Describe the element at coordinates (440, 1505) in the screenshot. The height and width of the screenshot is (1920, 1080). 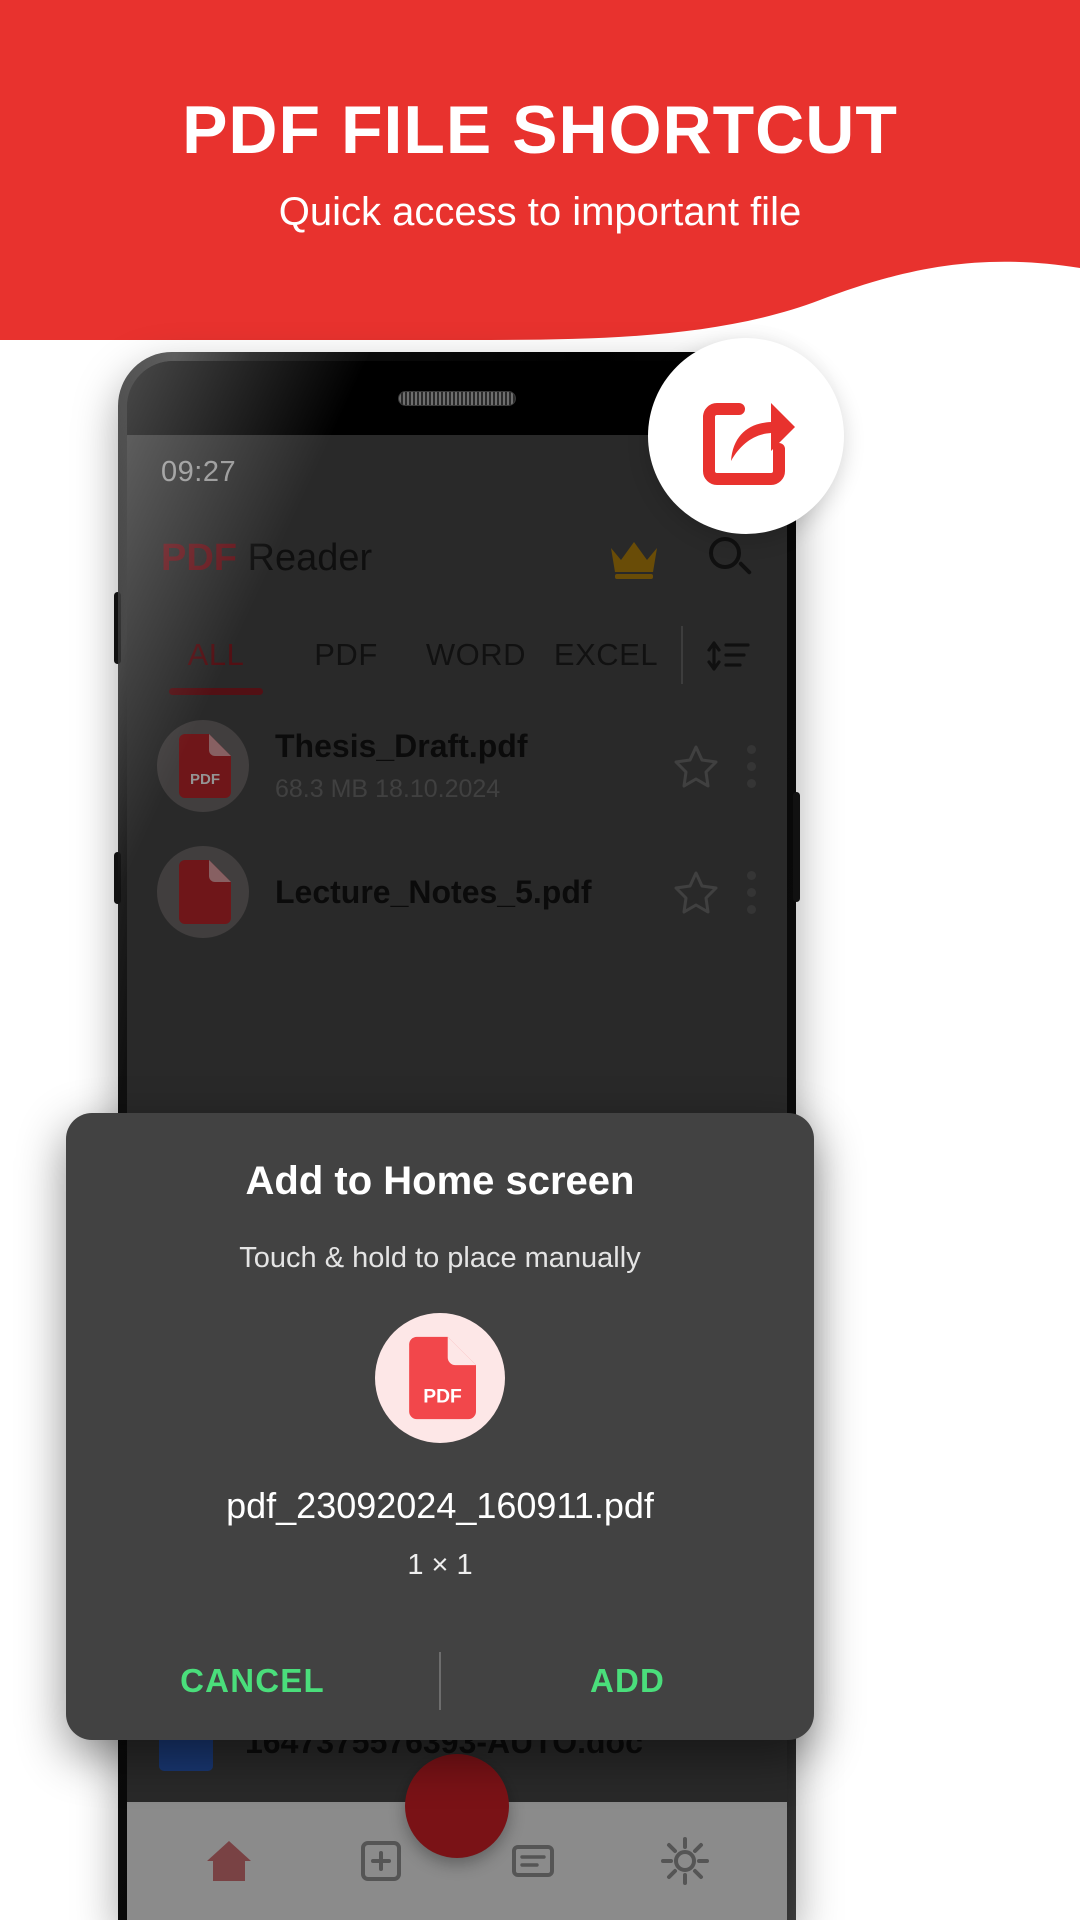
I see `shortcut-file-name: pdf_23092024_160911.pdf` at that location.